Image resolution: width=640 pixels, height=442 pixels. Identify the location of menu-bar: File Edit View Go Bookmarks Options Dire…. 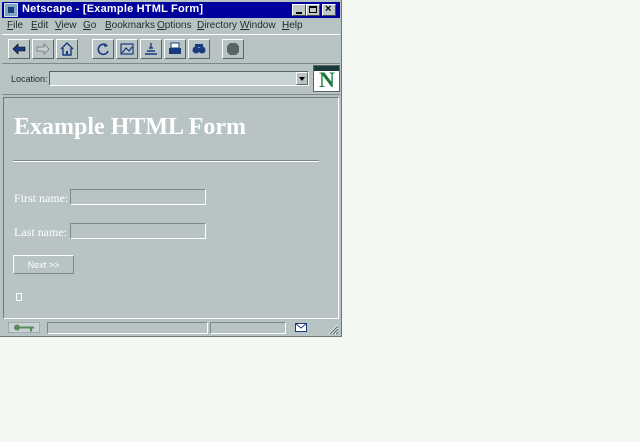
(171, 26).